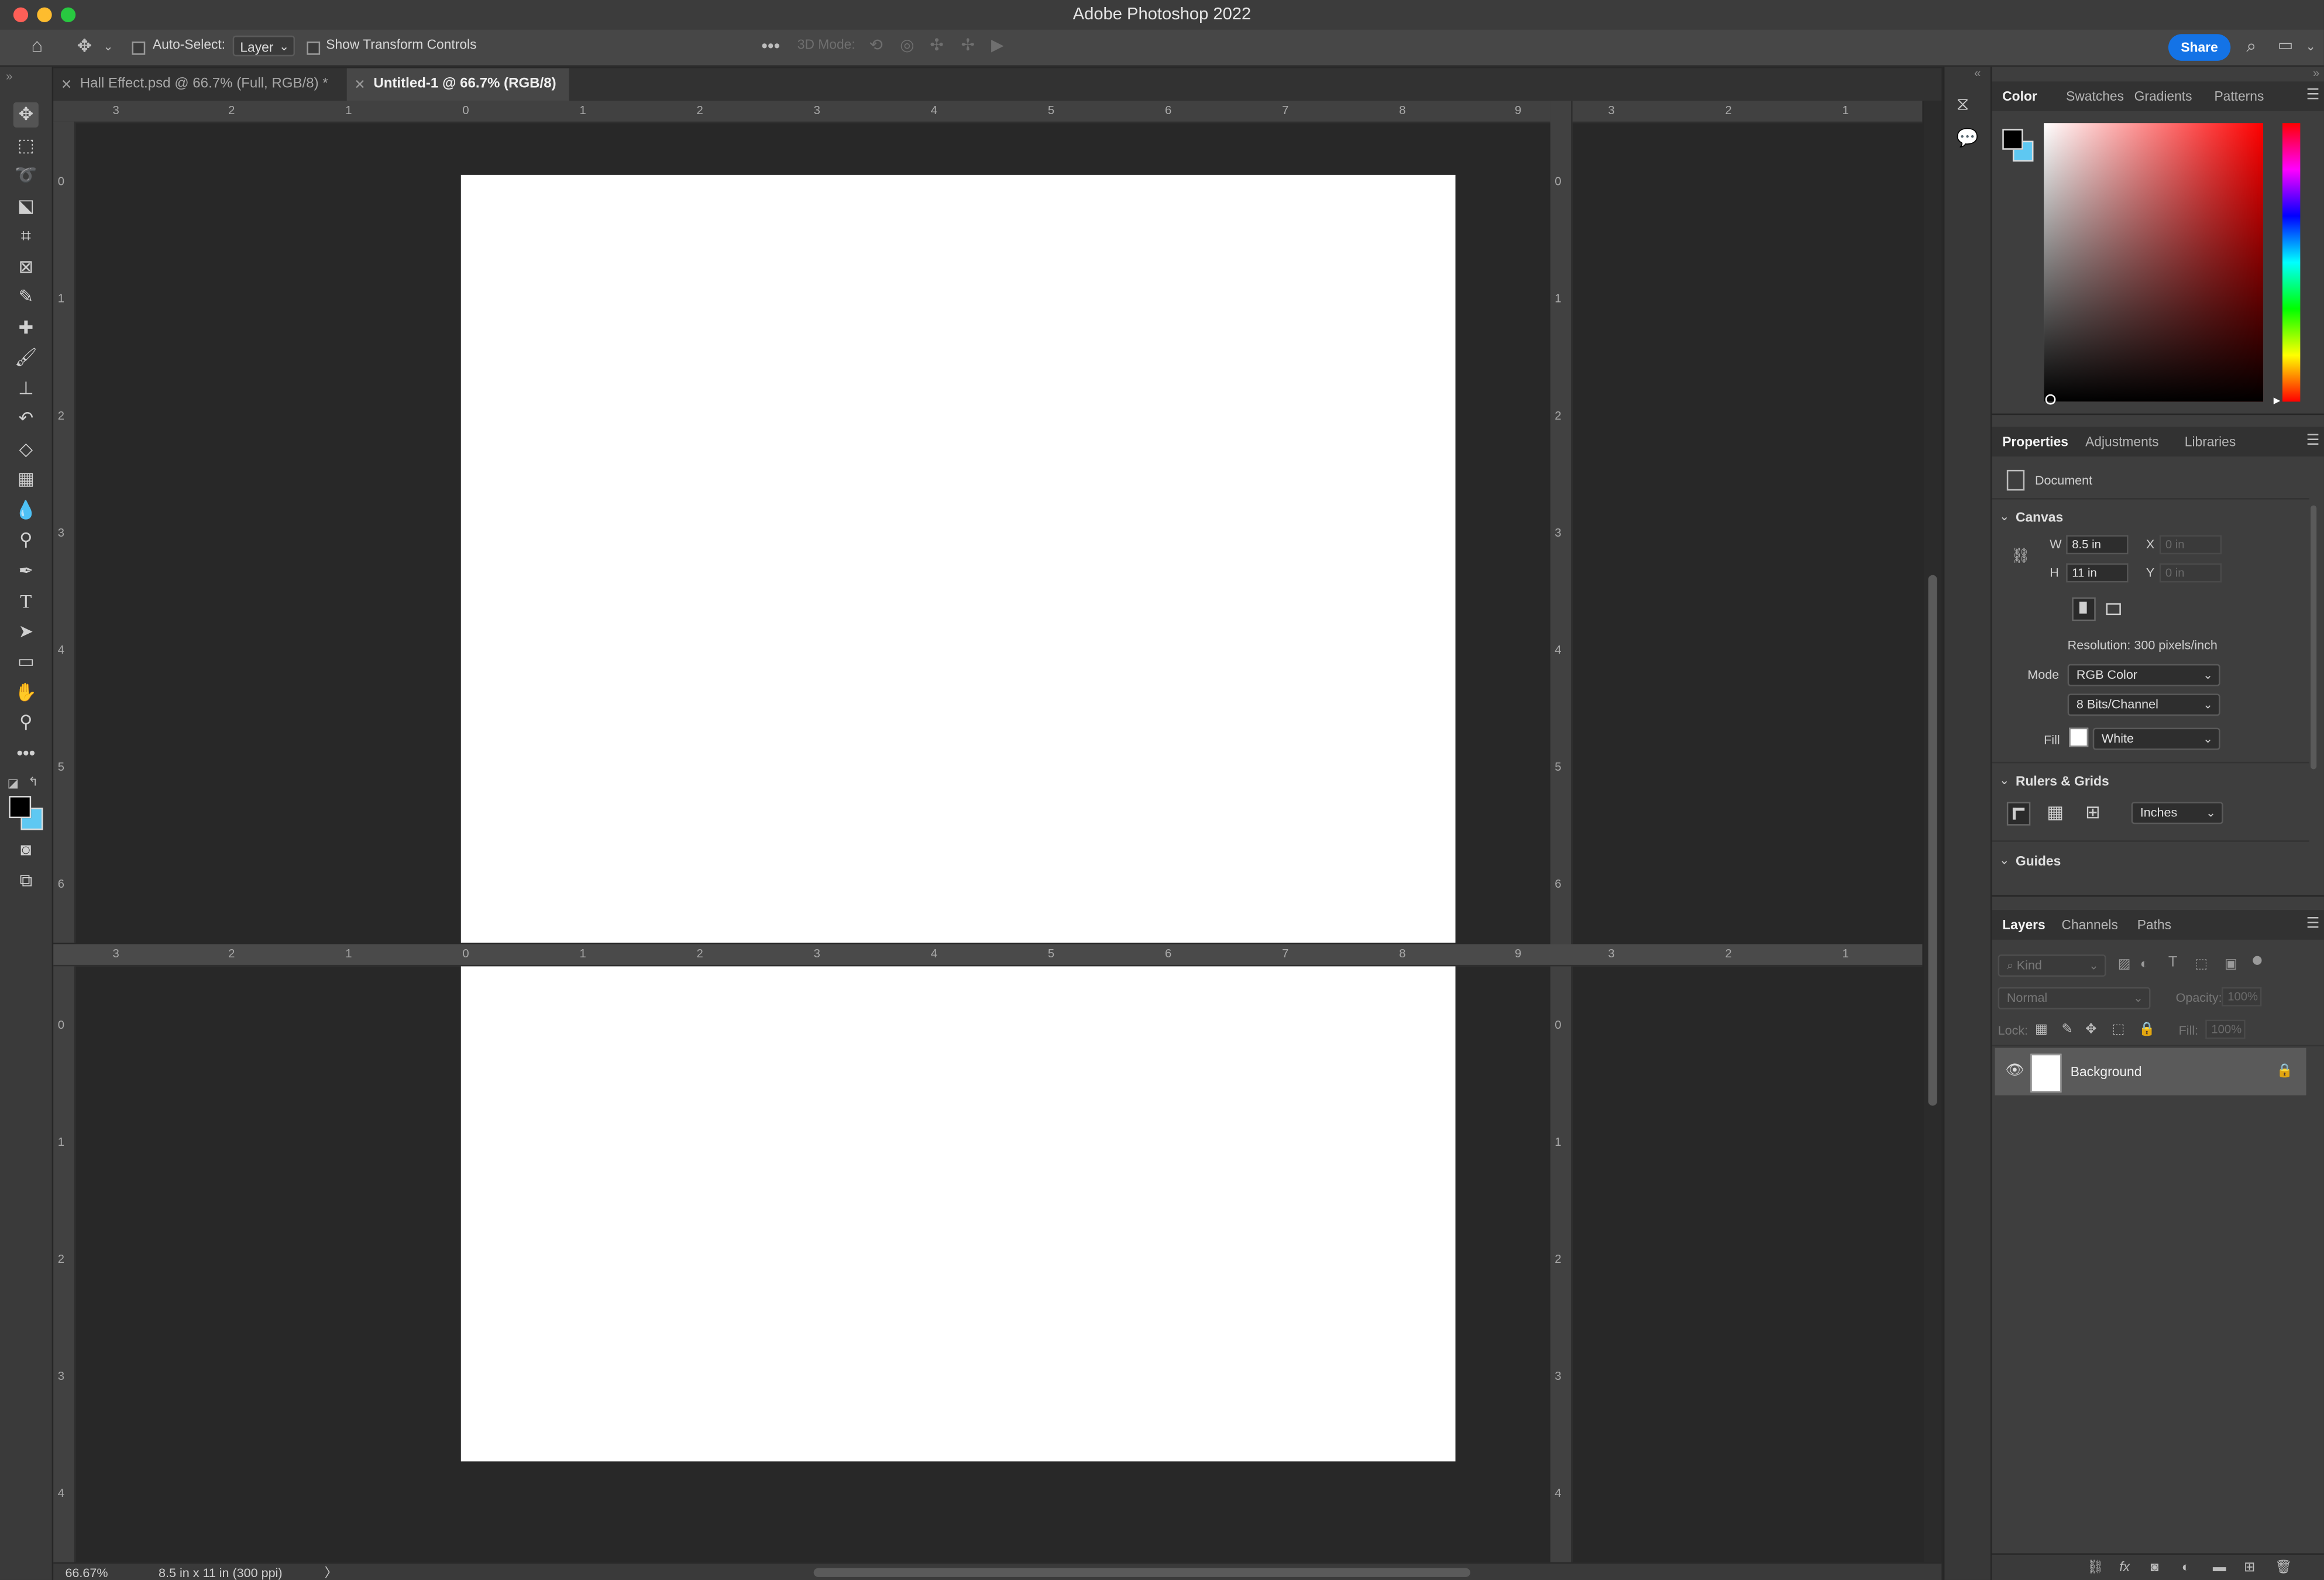 The image size is (2324, 1580). I want to click on healing-brush-tool-icon: ✚, so click(26, 328).